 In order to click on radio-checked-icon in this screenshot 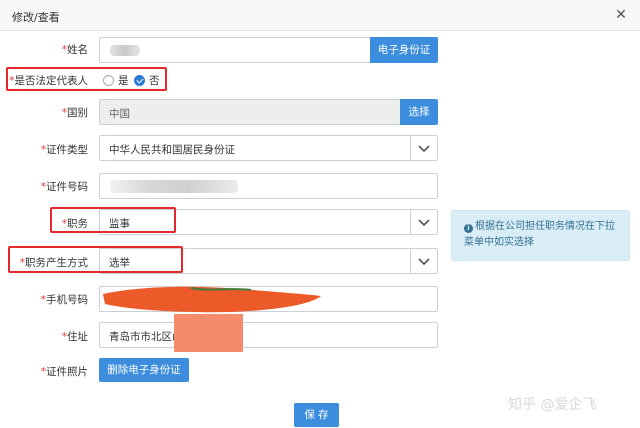, I will do `click(139, 80)`.